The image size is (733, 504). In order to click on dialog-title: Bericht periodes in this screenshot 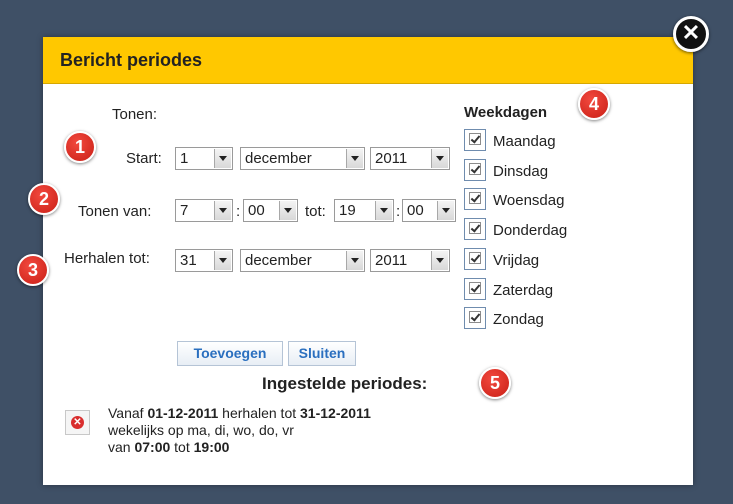, I will do `click(131, 60)`.